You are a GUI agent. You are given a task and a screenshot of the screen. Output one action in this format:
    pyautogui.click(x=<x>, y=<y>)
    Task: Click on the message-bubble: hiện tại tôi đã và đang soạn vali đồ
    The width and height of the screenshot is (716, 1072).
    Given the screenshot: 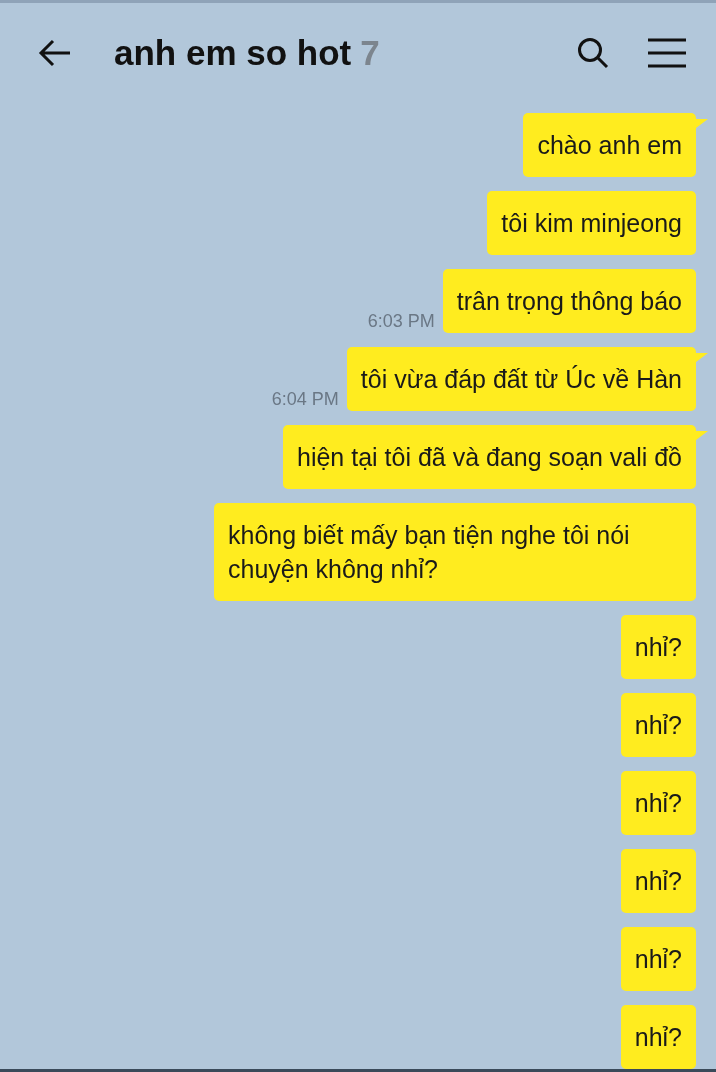 What is the action you would take?
    pyautogui.click(x=489, y=457)
    